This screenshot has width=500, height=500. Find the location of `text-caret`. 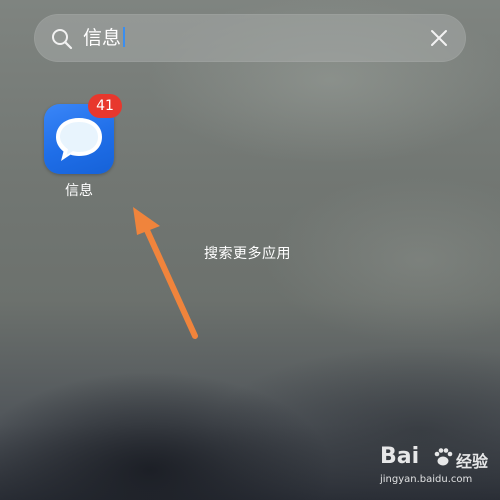

text-caret is located at coordinates (124, 37).